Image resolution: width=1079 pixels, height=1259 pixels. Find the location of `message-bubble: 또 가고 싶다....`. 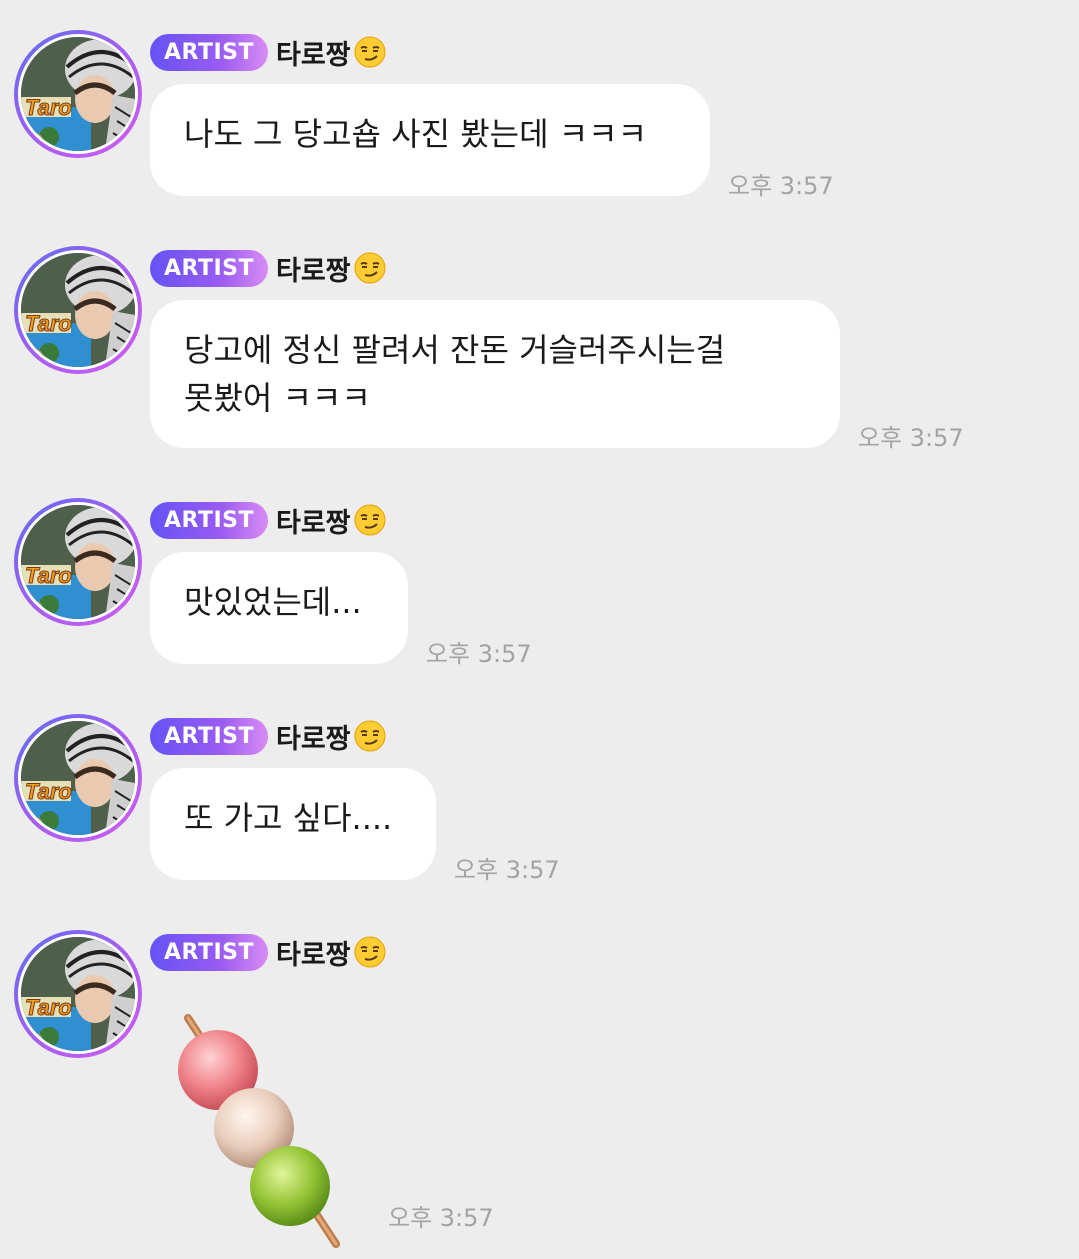

message-bubble: 또 가고 싶다.... is located at coordinates (293, 824).